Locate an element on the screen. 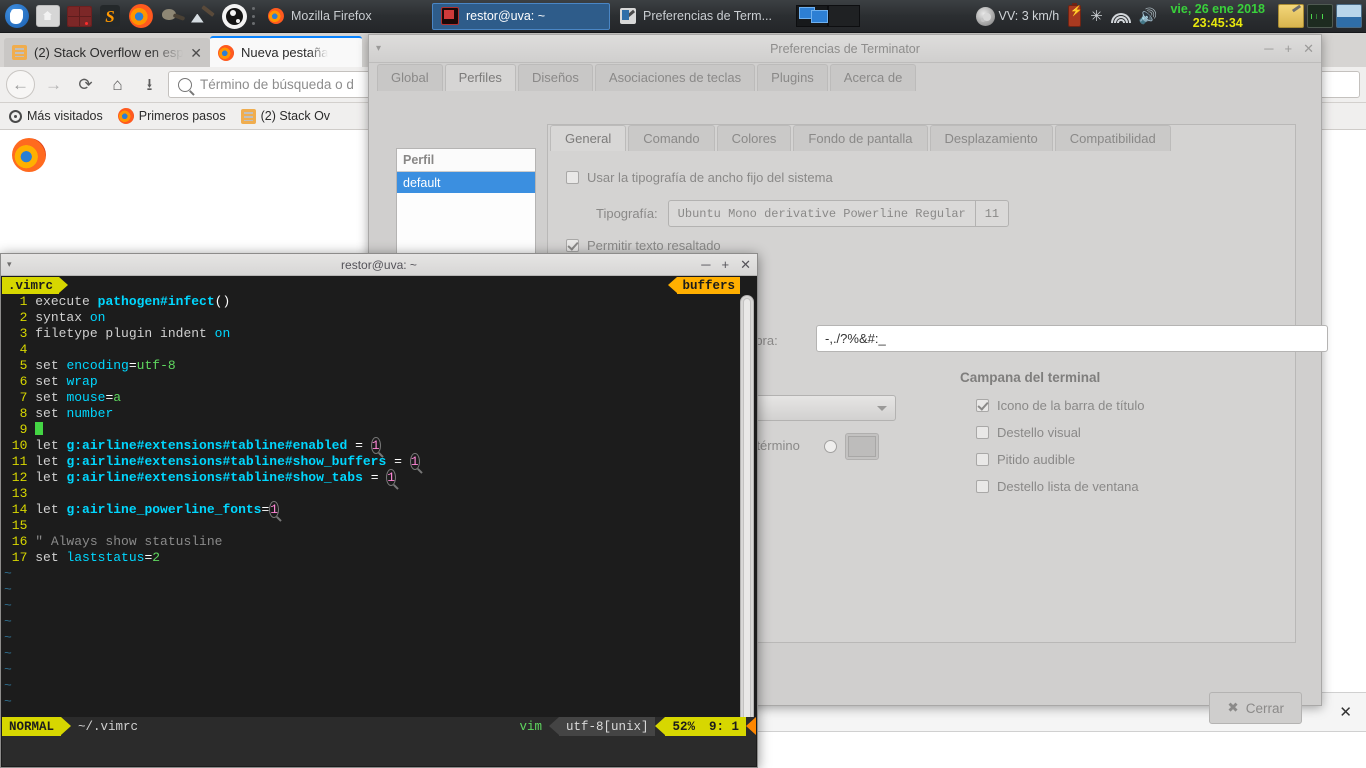 The width and height of the screenshot is (1366, 768). terminal-scrollbar is located at coordinates (747, 515).